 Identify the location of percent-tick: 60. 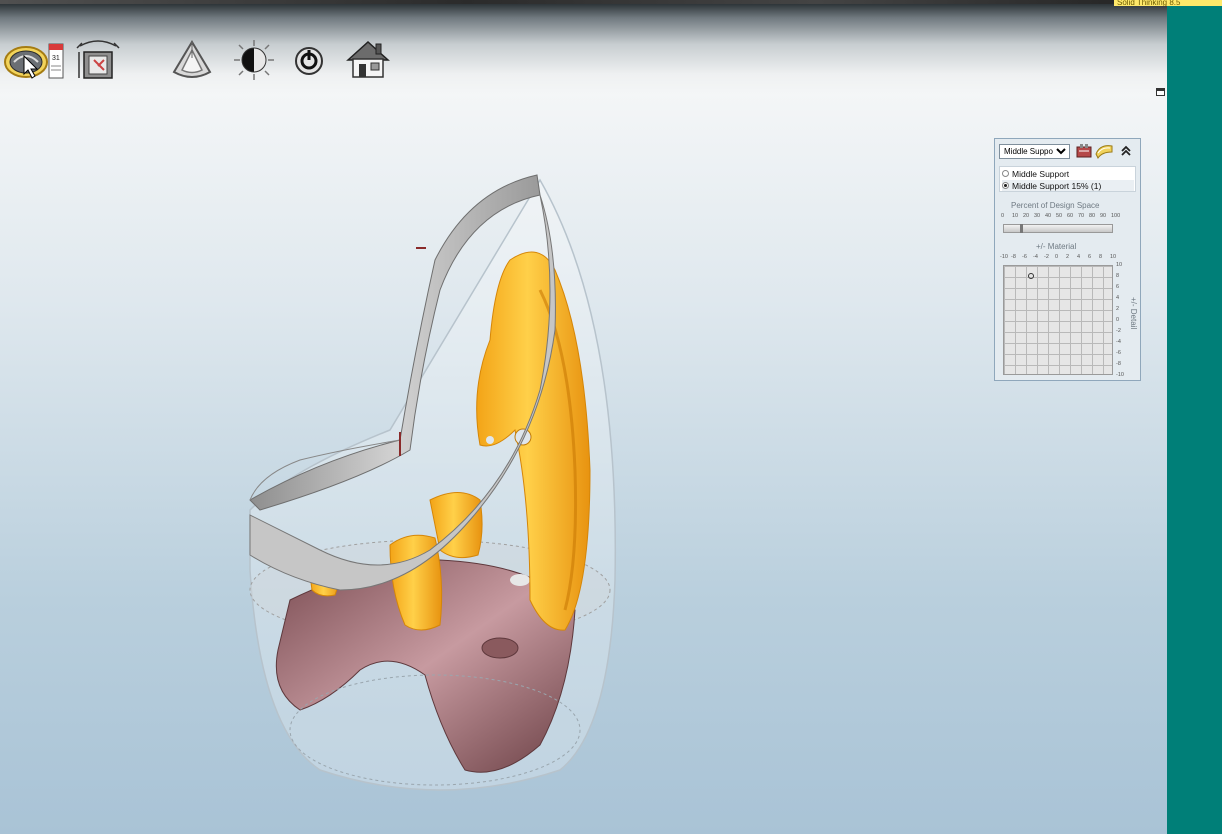
(1070, 216).